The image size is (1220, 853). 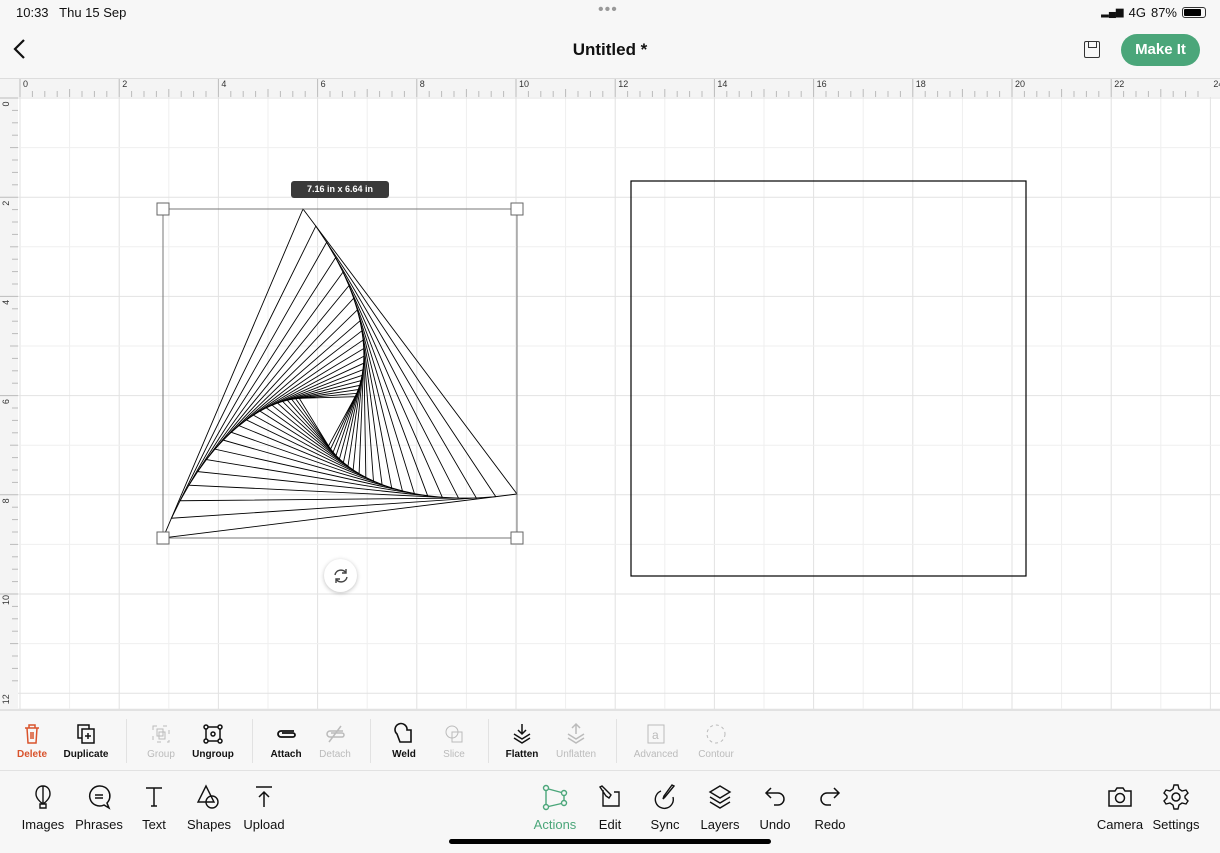 What do you see at coordinates (99, 806) in the screenshot?
I see `bottom-bar-phrases: Phrases` at bounding box center [99, 806].